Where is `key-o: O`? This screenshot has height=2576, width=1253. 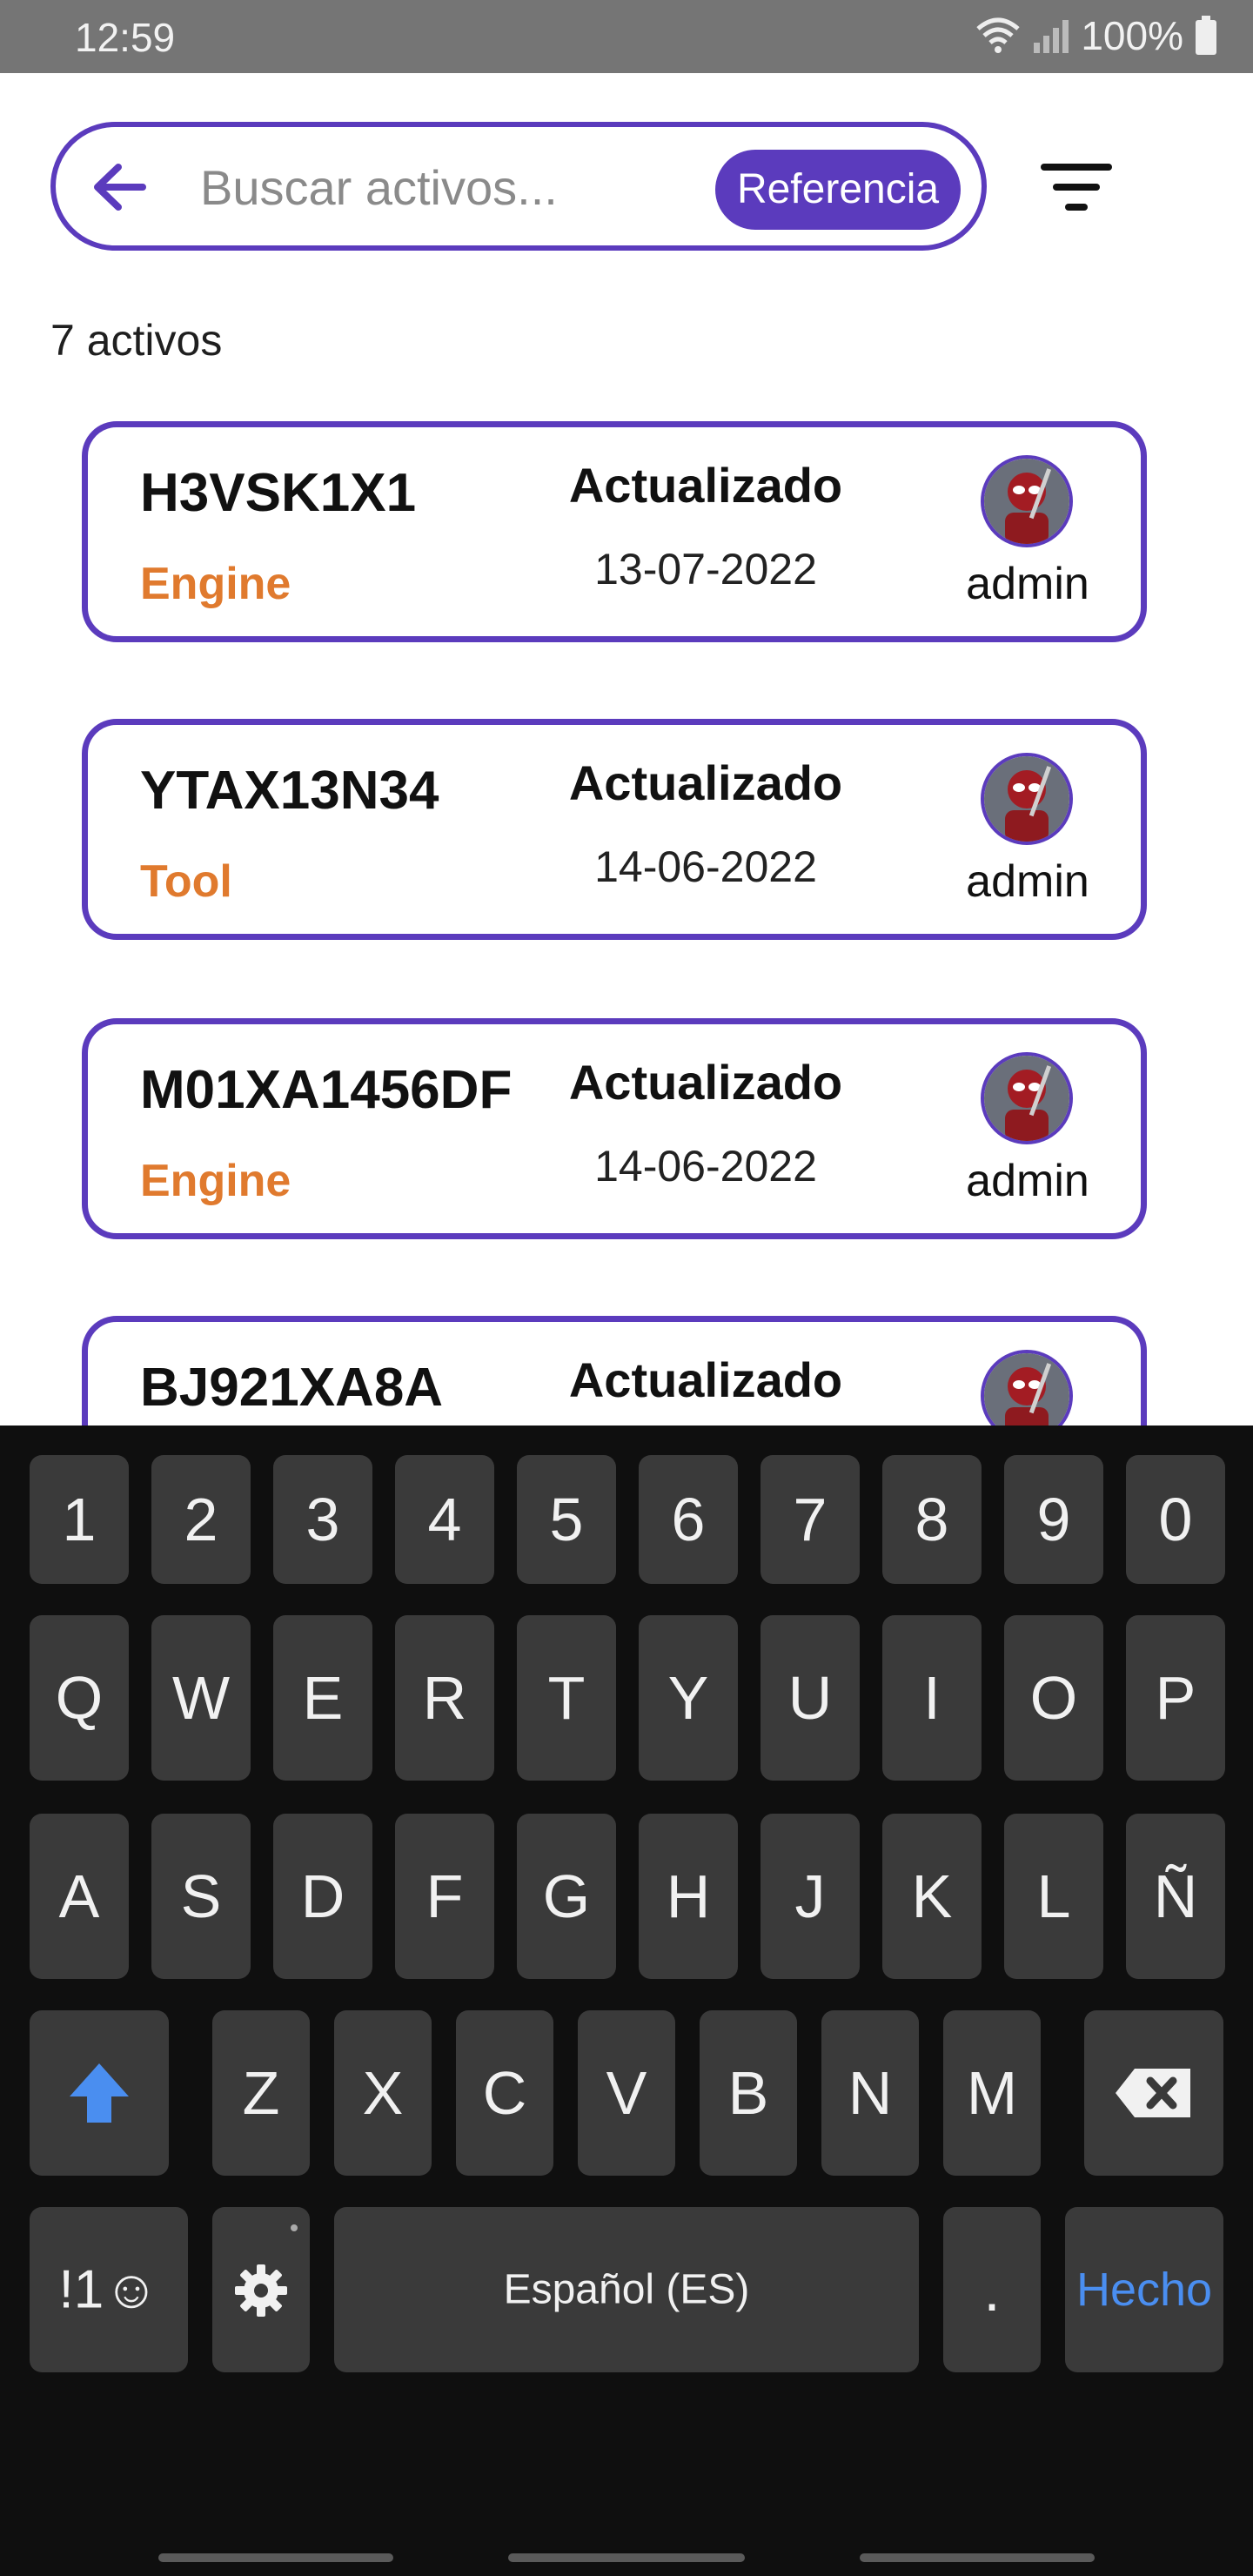 key-o: O is located at coordinates (1053, 1698).